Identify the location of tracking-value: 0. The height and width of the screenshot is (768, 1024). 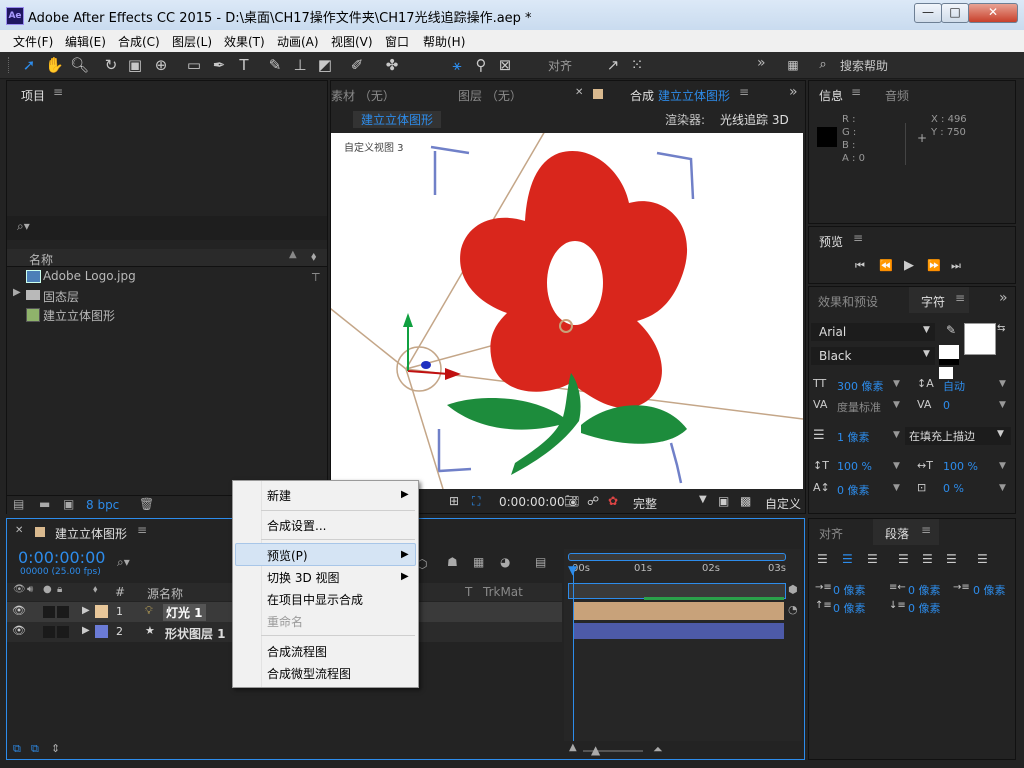
(946, 405).